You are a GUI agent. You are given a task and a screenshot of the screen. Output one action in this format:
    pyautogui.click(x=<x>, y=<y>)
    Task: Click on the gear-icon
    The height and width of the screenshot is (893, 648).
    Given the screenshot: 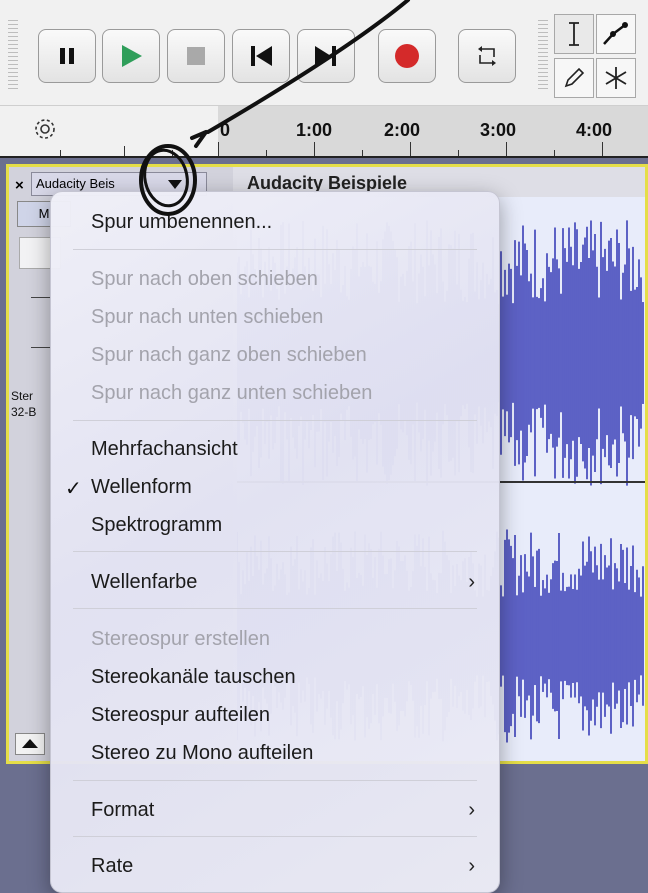 What is the action you would take?
    pyautogui.click(x=45, y=129)
    